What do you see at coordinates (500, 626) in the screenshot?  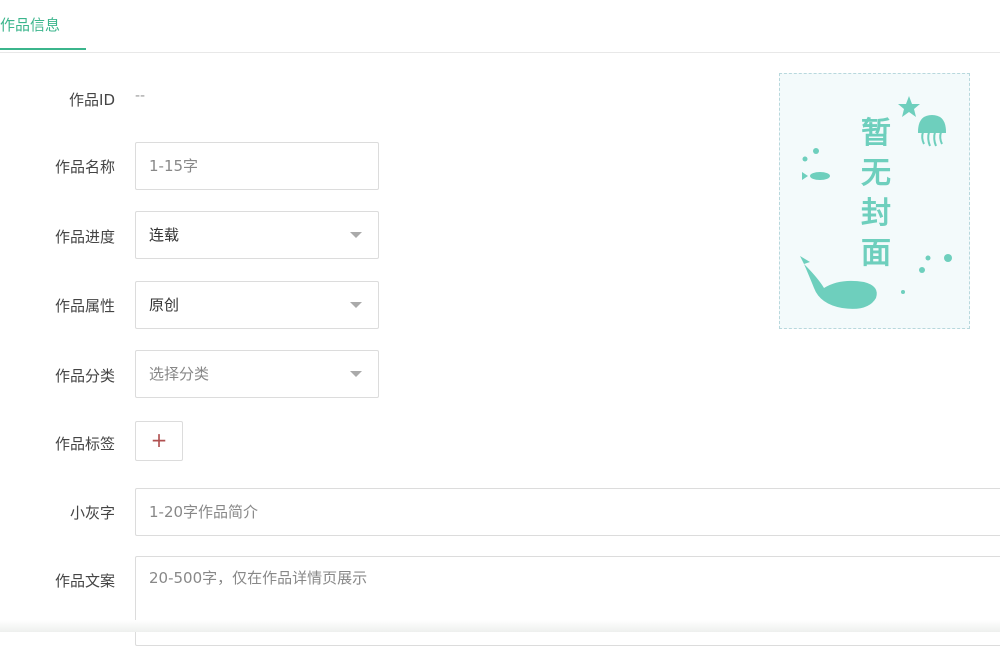 I see `bottom-divider` at bounding box center [500, 626].